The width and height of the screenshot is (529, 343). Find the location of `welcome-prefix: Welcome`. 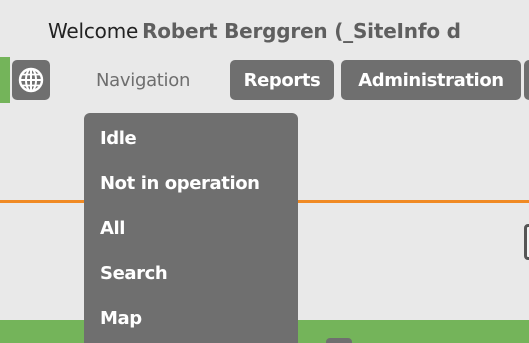

welcome-prefix: Welcome is located at coordinates (93, 31).